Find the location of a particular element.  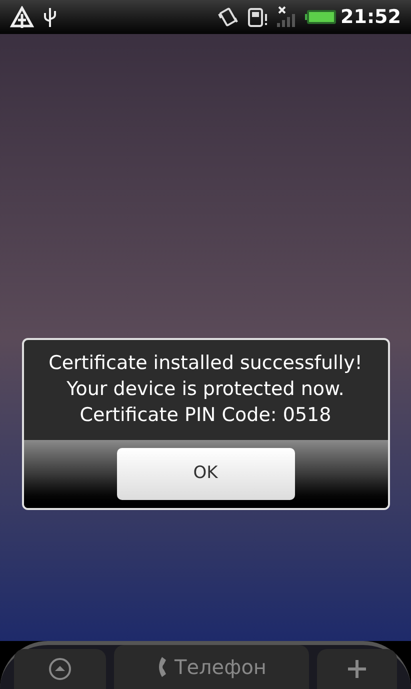

vibrate-icon is located at coordinates (227, 17).